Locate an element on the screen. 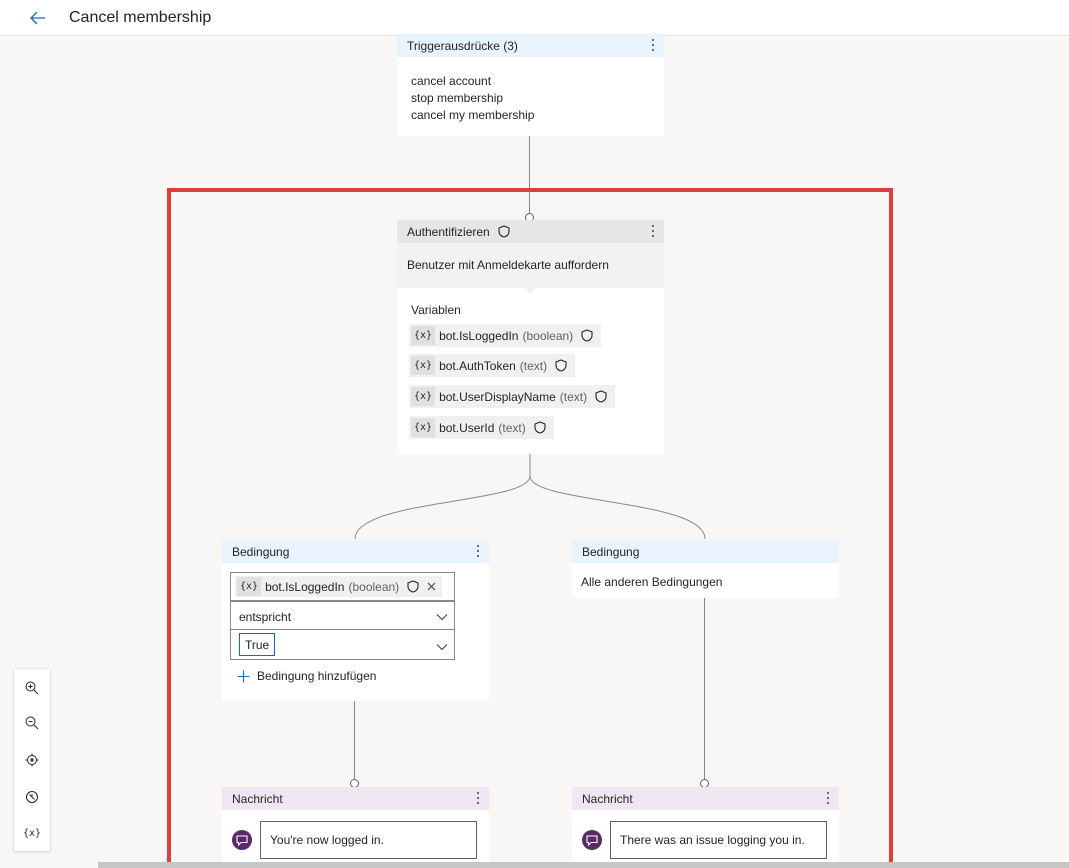  condition-operator-value: entspricht is located at coordinates (265, 617).